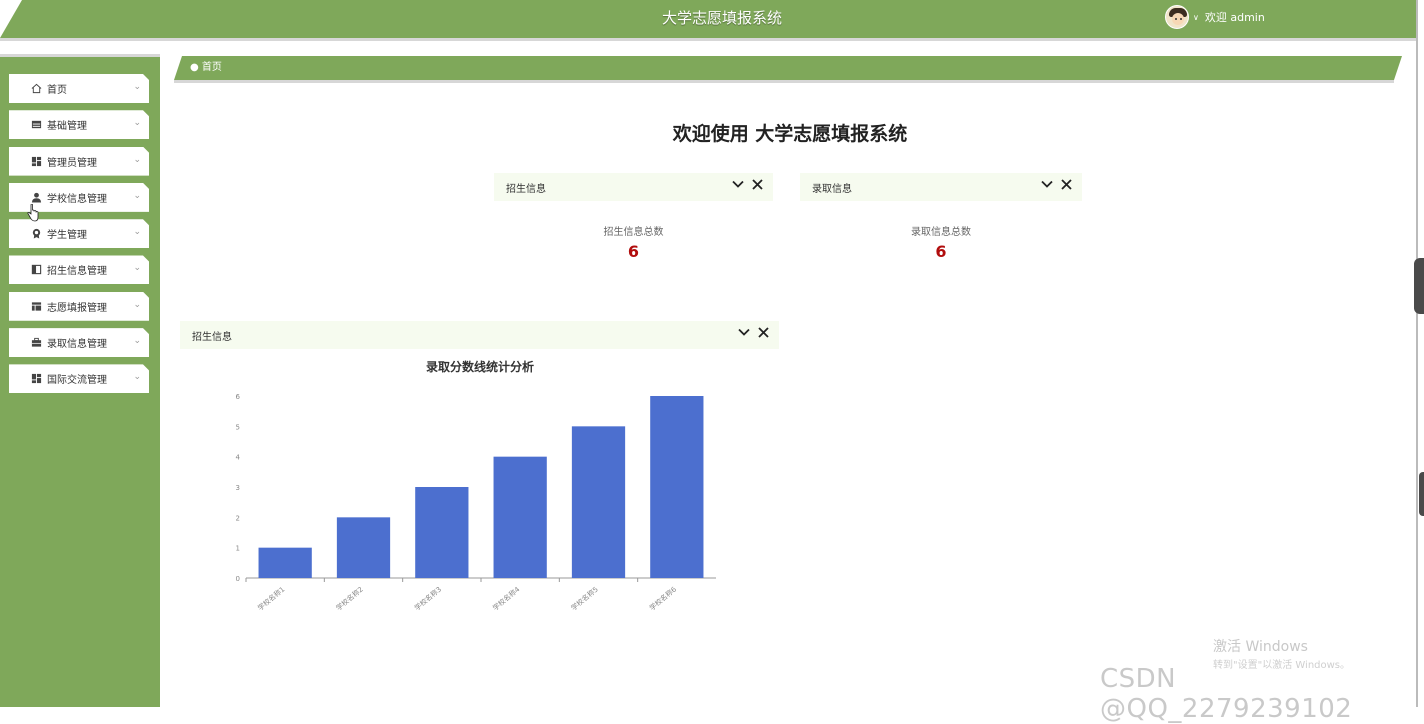 This screenshot has height=724, width=1424. I want to click on stat-label: 录取信息总数, so click(941, 232).